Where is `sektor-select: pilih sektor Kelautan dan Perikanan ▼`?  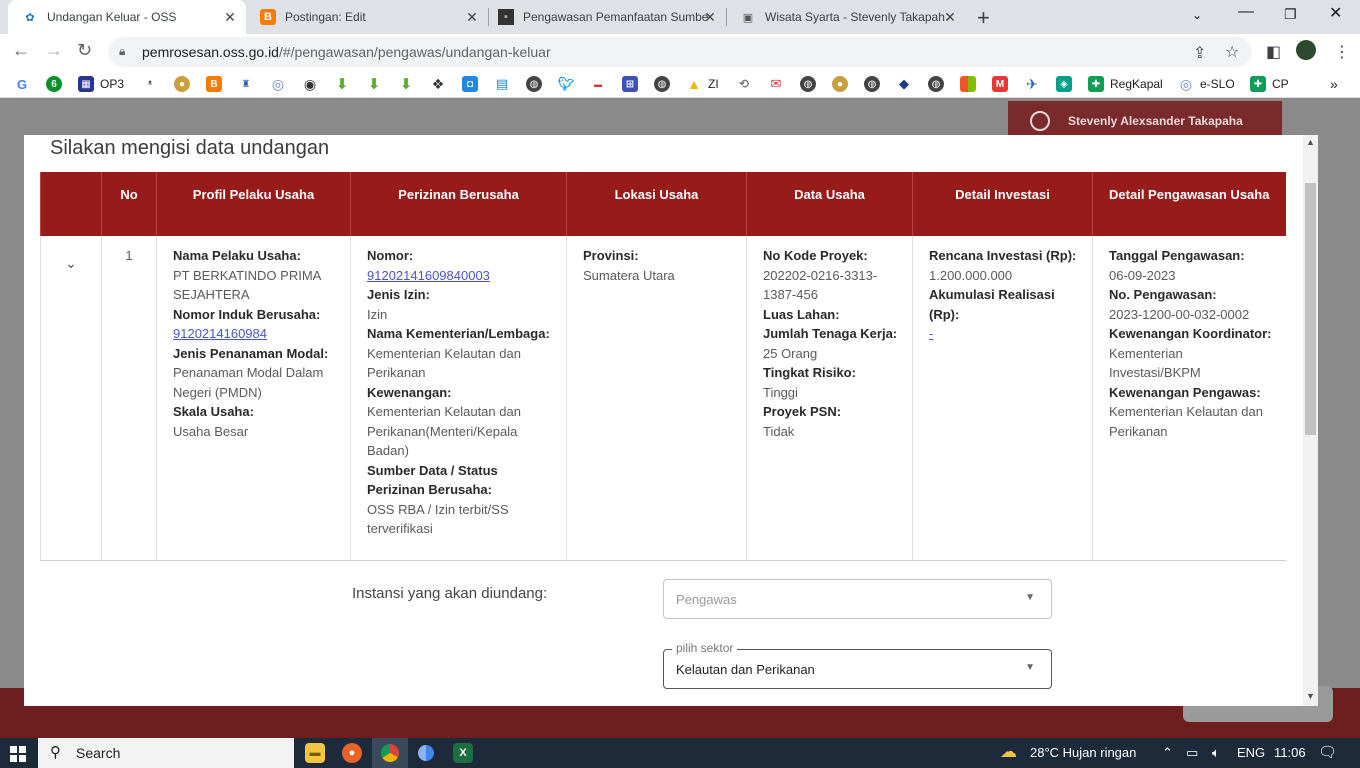
sektor-select: pilih sektor Kelautan dan Perikanan ▼ is located at coordinates (857, 665).